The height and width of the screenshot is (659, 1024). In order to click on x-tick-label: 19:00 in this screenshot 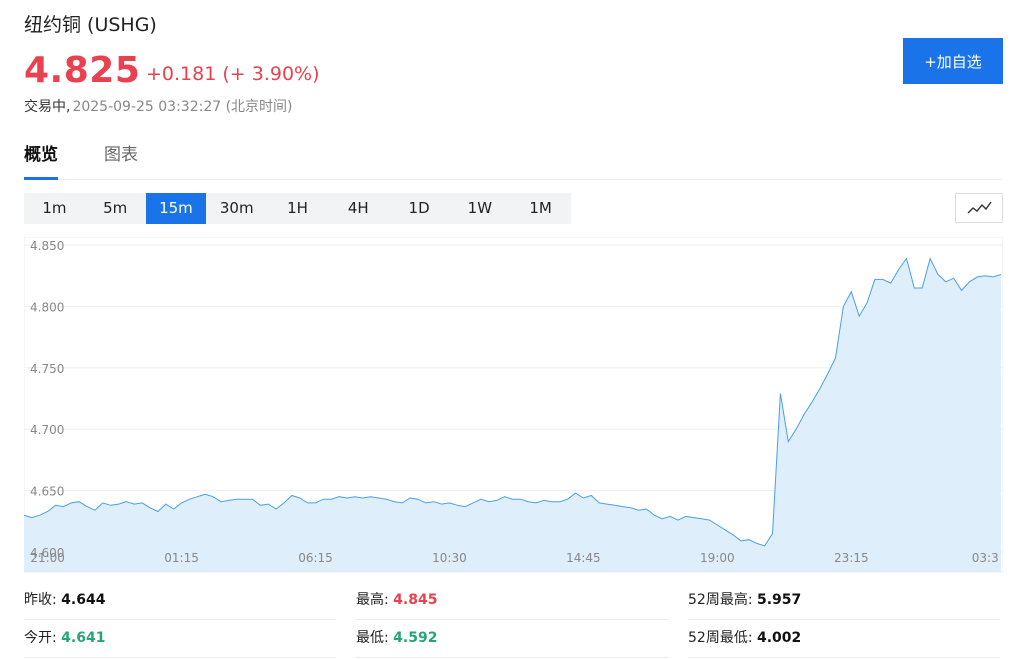, I will do `click(717, 558)`.